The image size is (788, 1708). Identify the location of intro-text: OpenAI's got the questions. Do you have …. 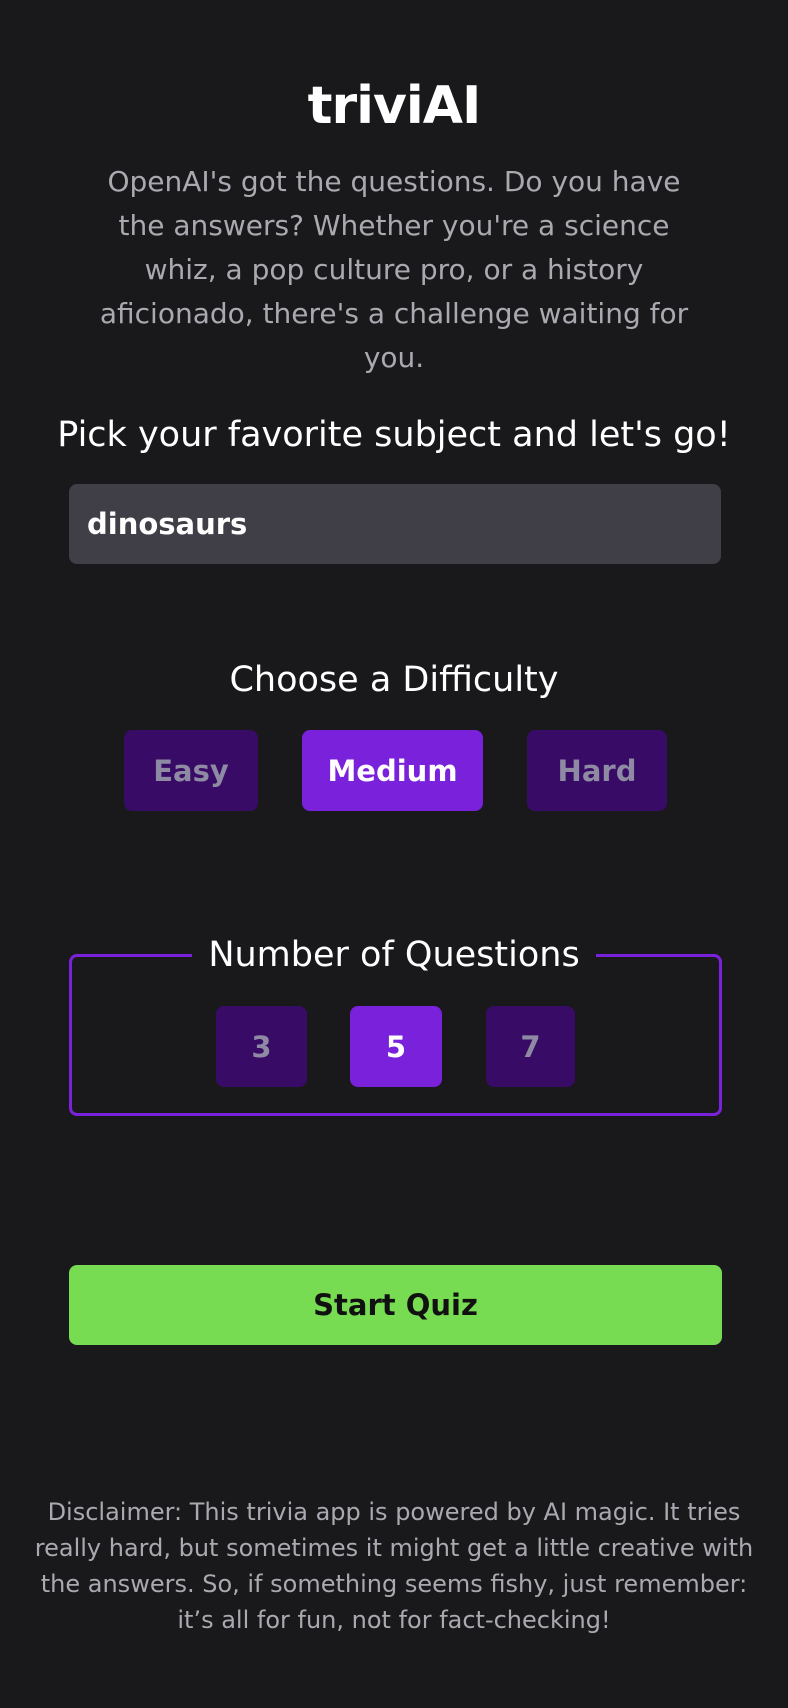
(394, 269).